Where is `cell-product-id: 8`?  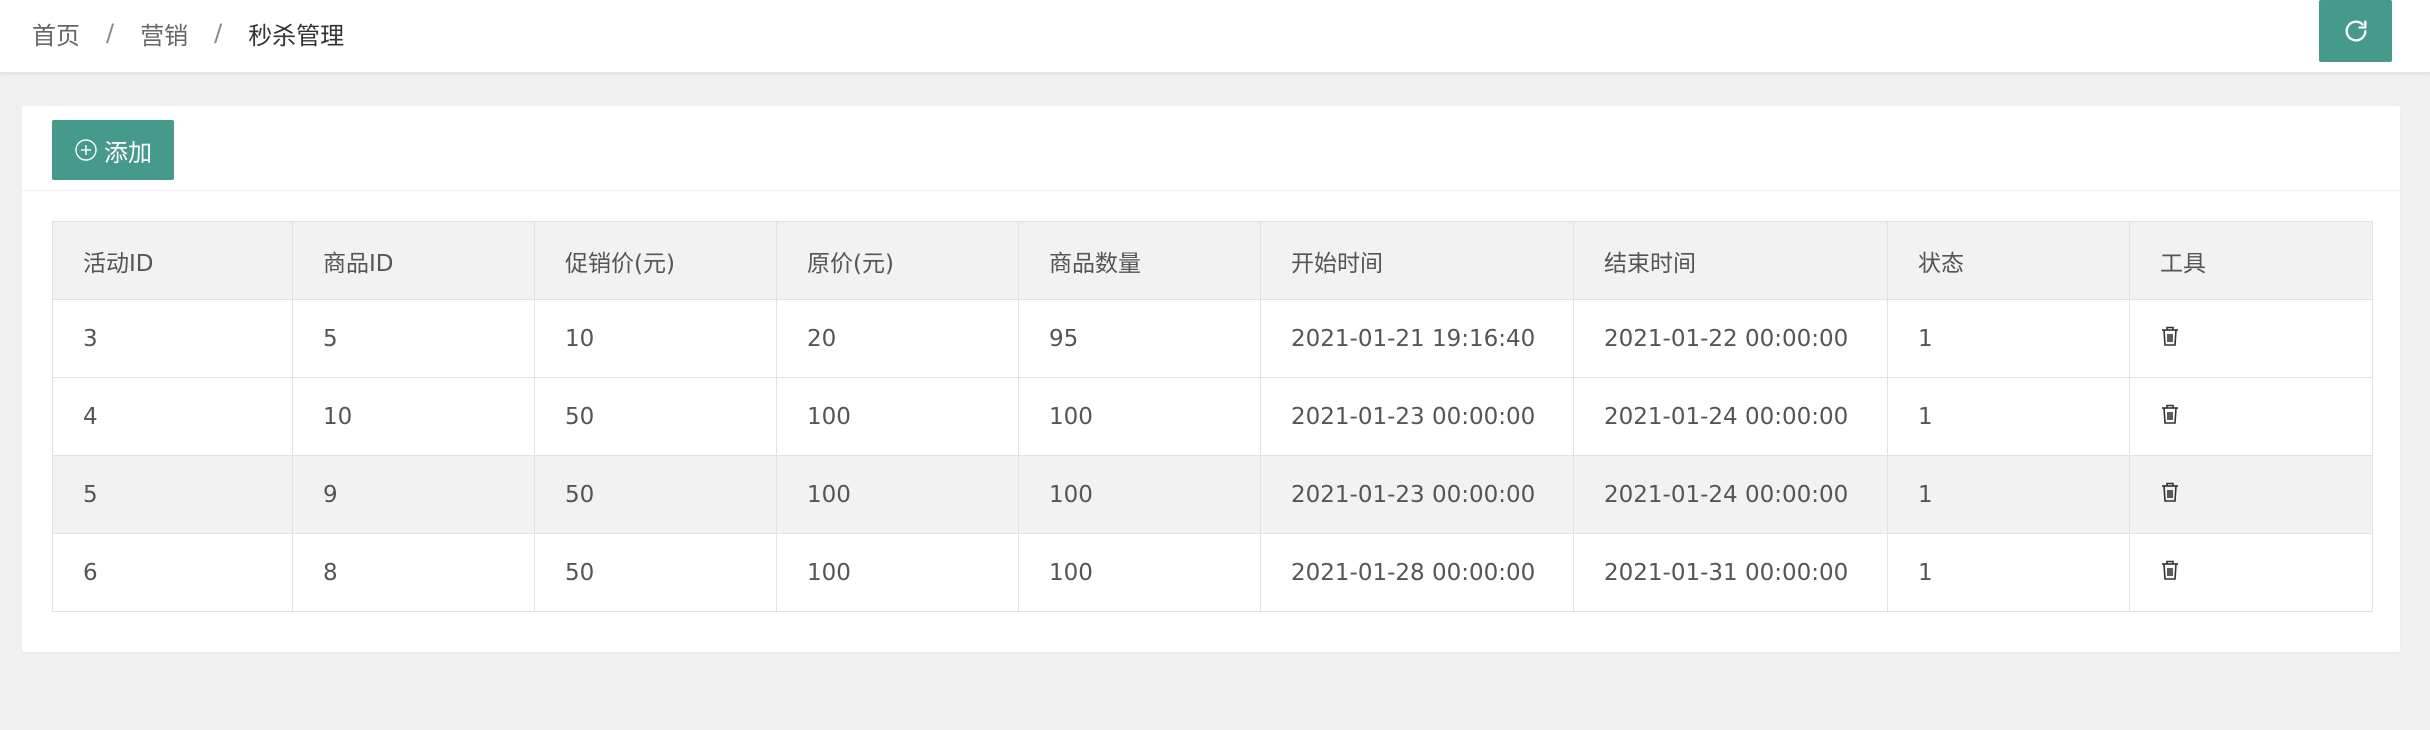 cell-product-id: 8 is located at coordinates (413, 572).